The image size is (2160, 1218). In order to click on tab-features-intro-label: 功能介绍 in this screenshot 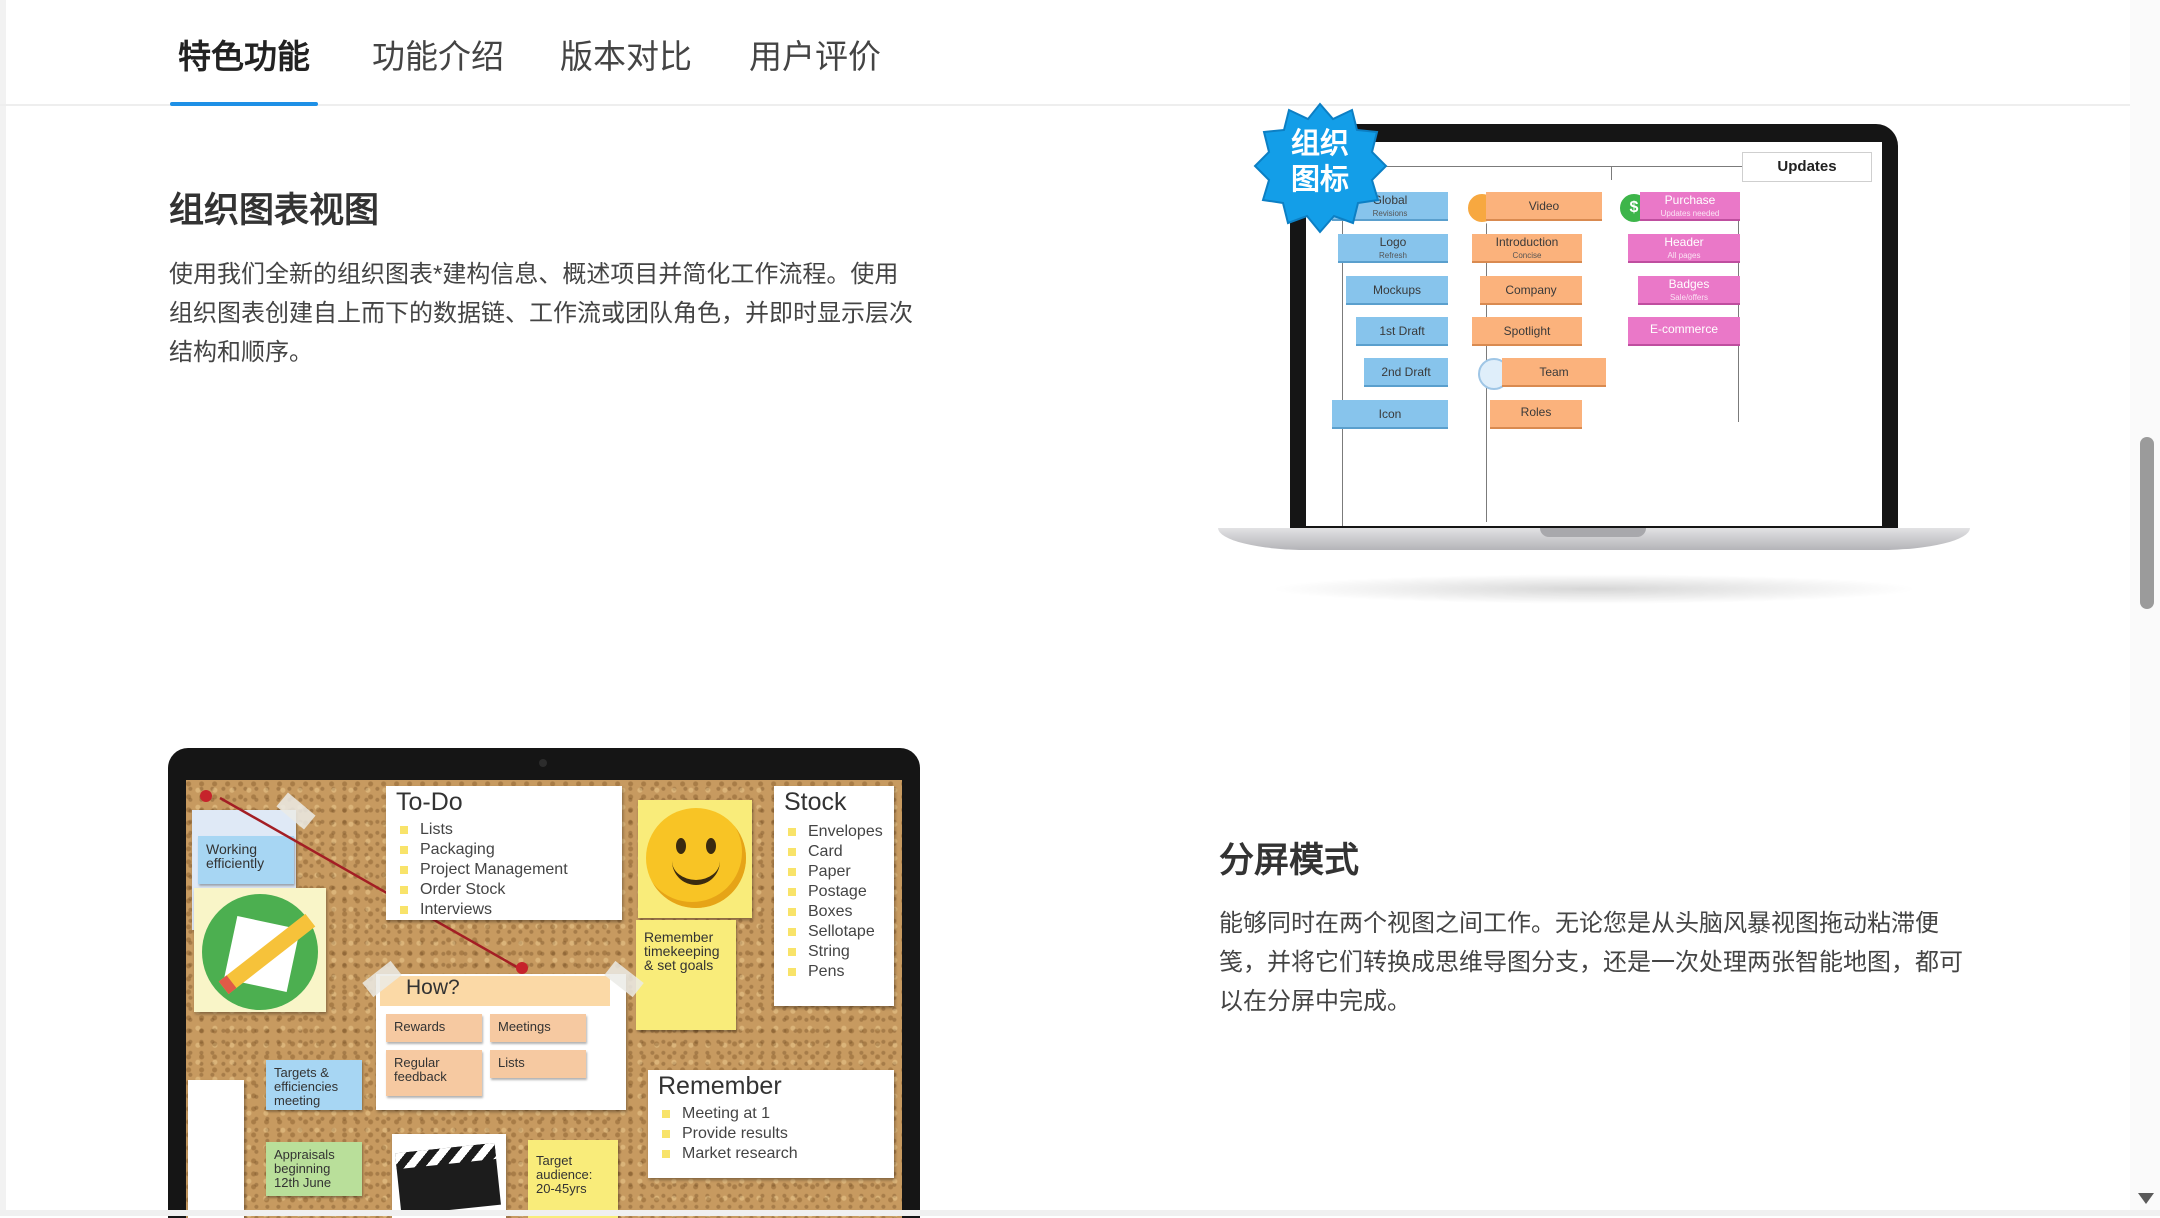, I will do `click(438, 56)`.